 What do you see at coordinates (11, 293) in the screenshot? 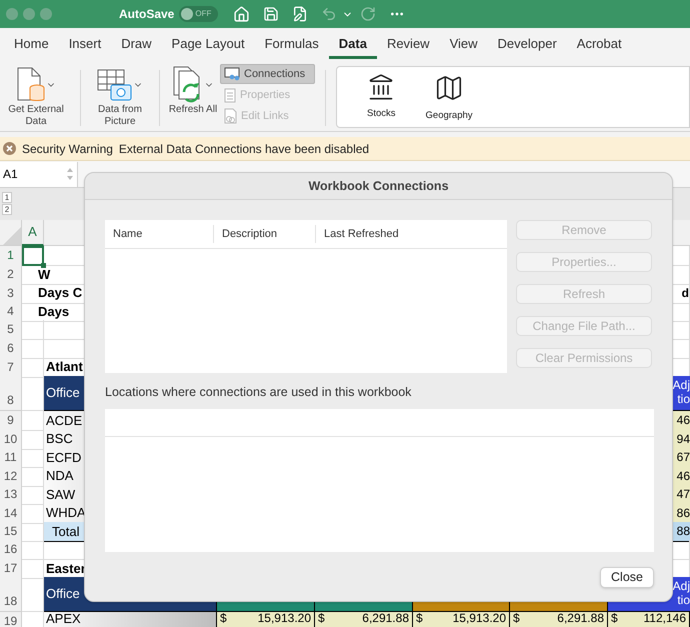
I see `row-number: 3` at bounding box center [11, 293].